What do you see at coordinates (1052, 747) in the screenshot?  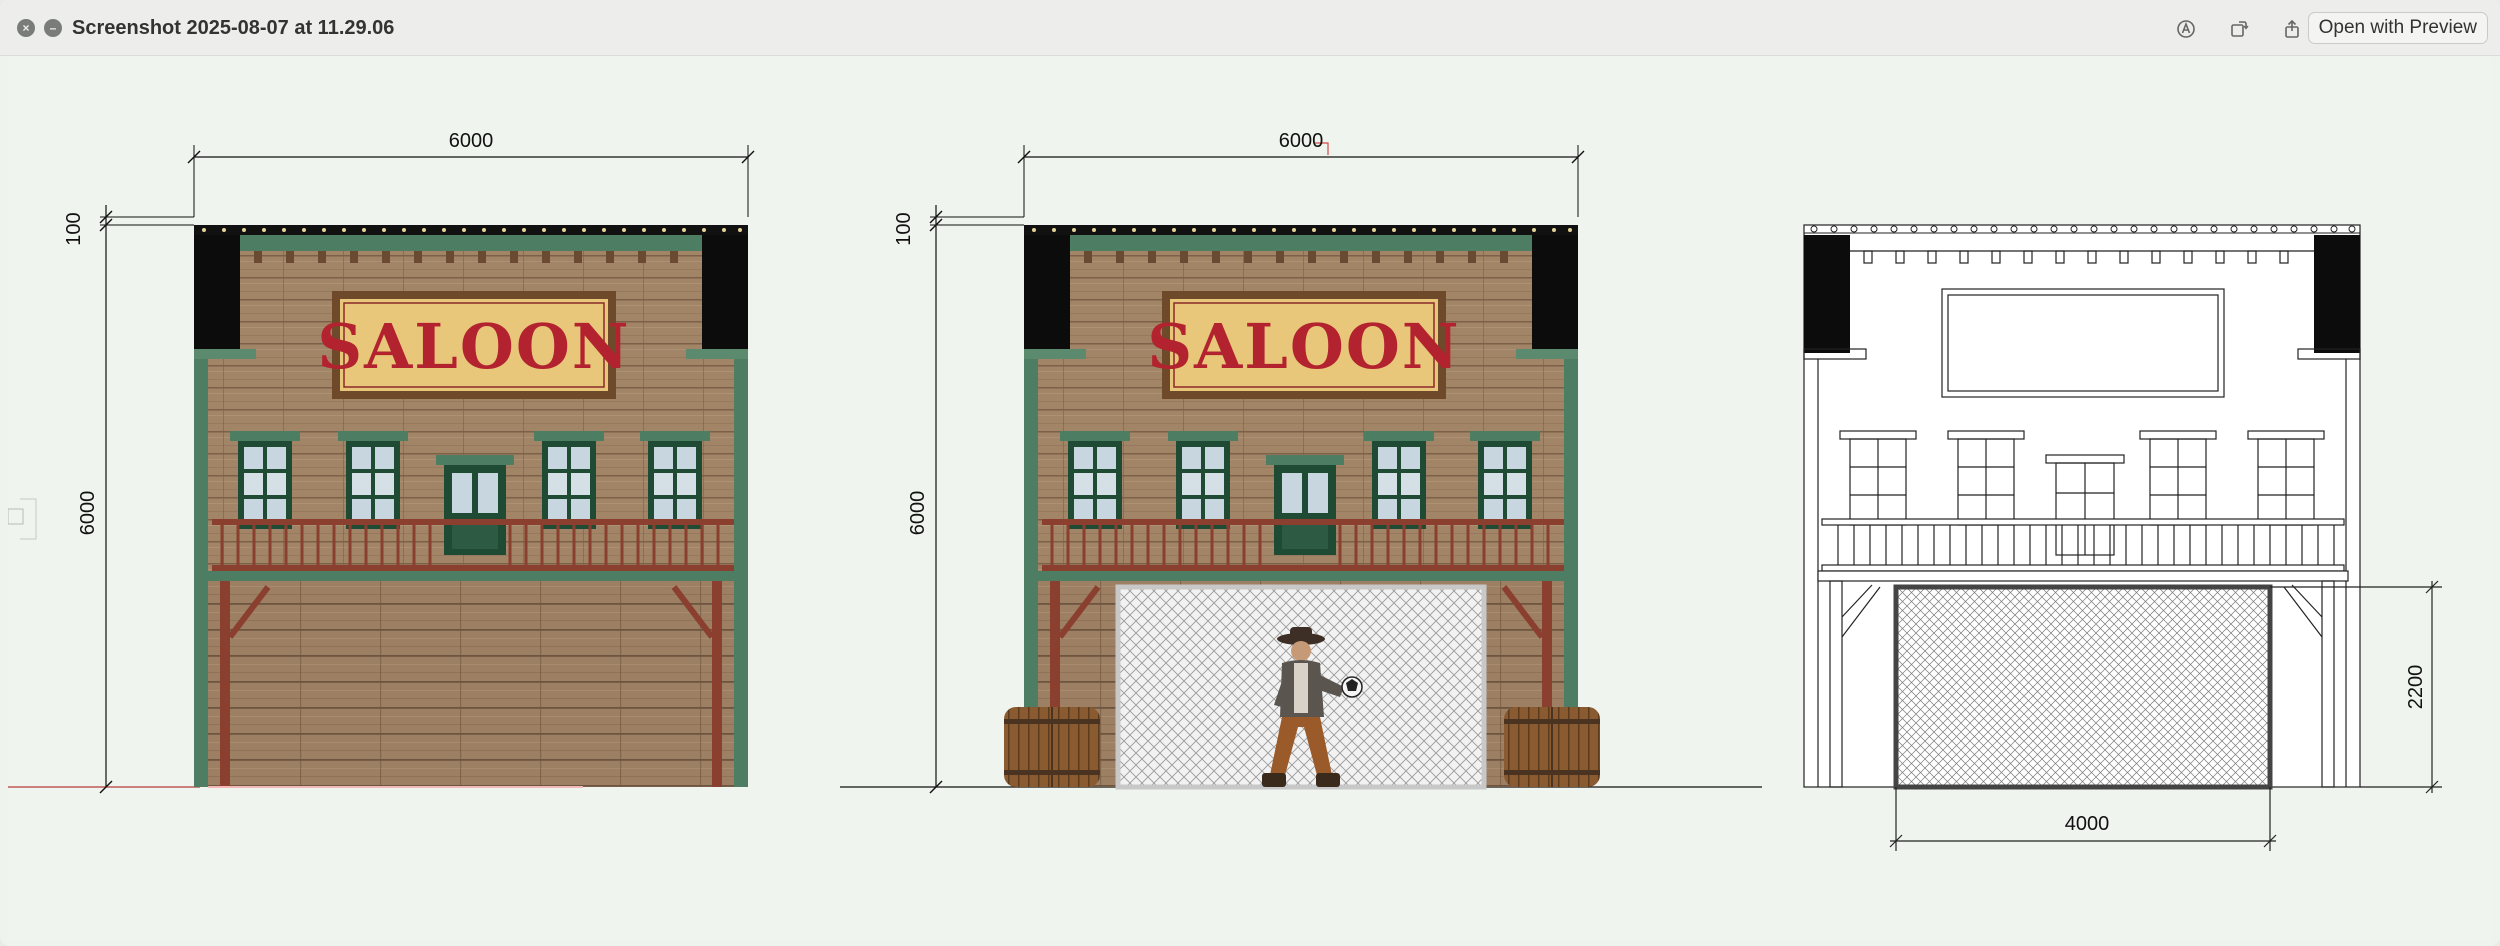 I see `barrel-left` at bounding box center [1052, 747].